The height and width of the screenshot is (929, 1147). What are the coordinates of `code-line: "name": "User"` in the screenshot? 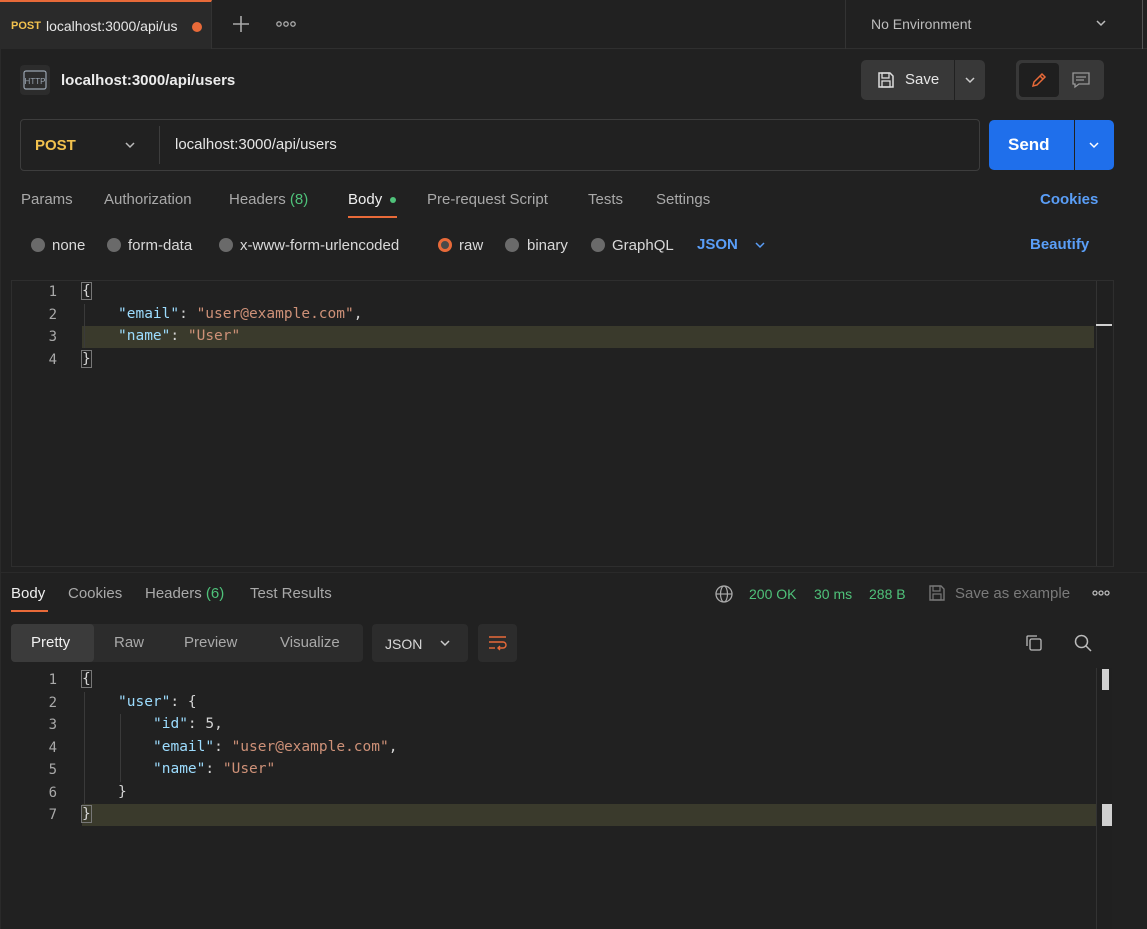 It's located at (179, 336).